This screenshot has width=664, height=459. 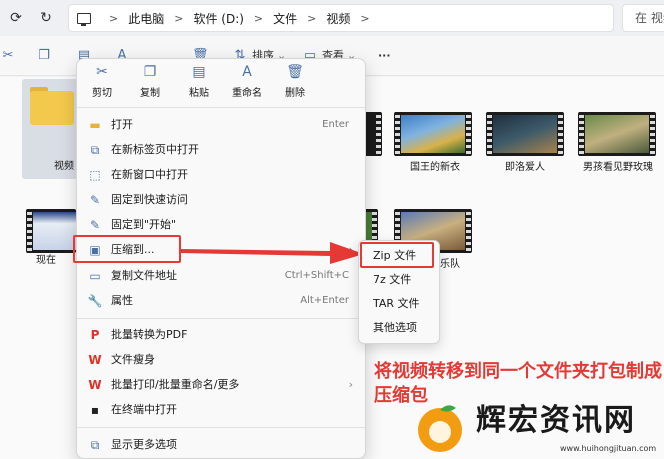 I want to click on paste-icon: ▤, so click(x=199, y=72).